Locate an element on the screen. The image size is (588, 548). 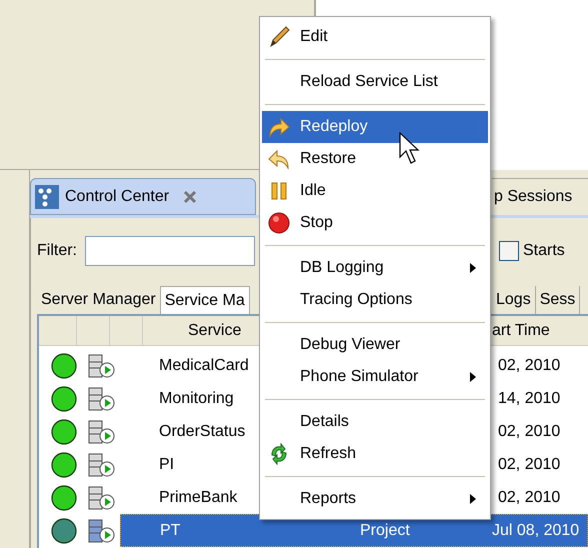
menu-item: Tracing Options is located at coordinates (375, 300).